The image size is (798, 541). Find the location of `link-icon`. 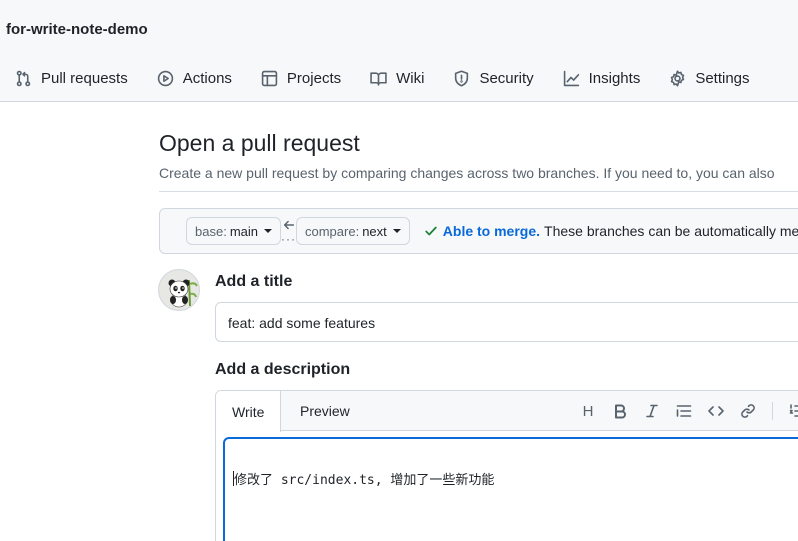

link-icon is located at coordinates (748, 411).